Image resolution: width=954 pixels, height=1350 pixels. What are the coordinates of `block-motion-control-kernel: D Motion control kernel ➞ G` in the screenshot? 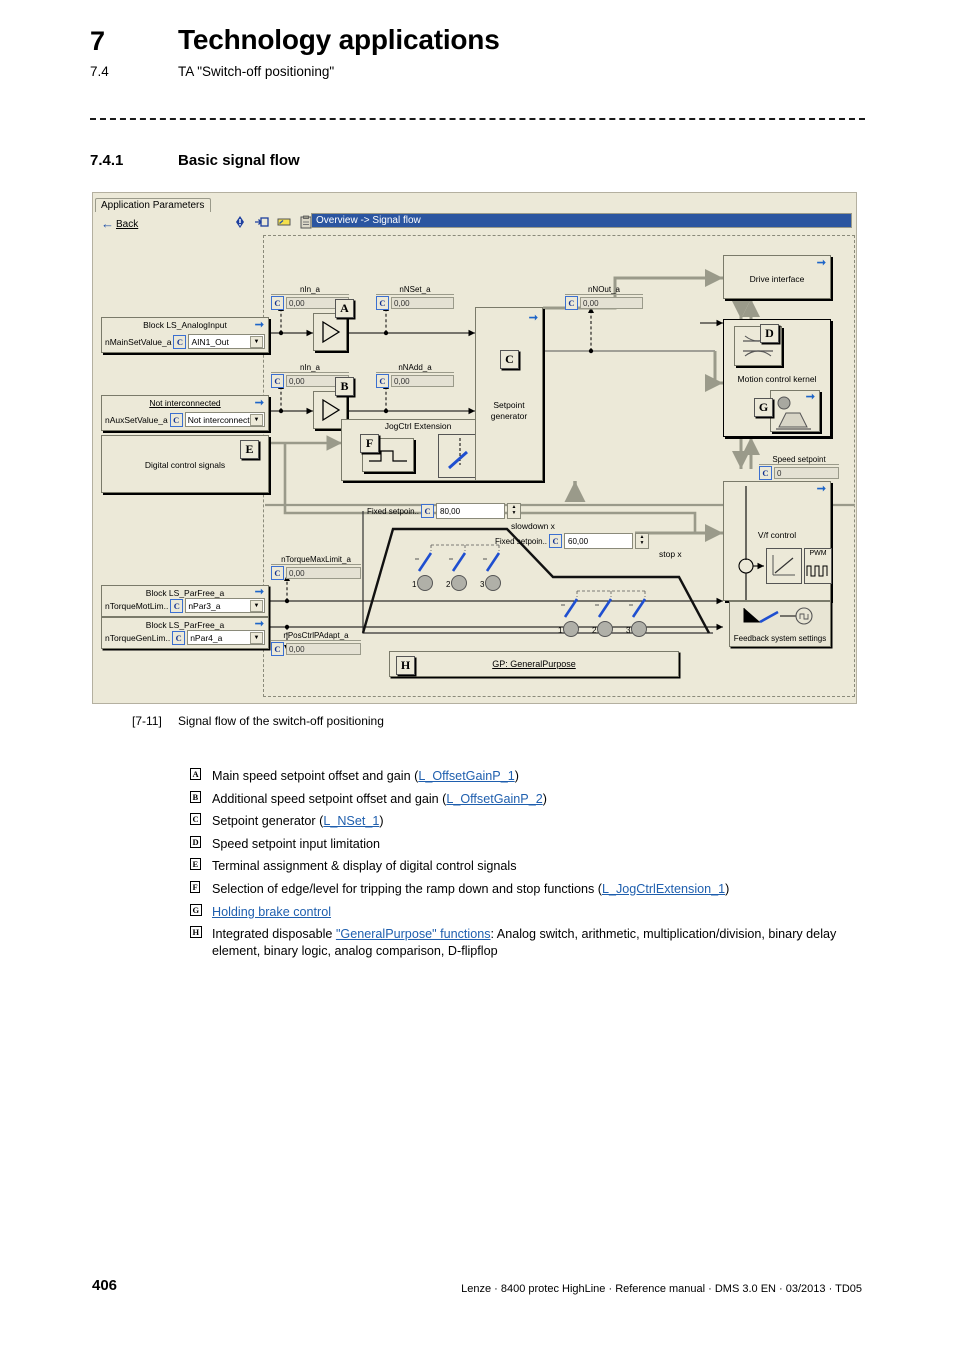 It's located at (777, 378).